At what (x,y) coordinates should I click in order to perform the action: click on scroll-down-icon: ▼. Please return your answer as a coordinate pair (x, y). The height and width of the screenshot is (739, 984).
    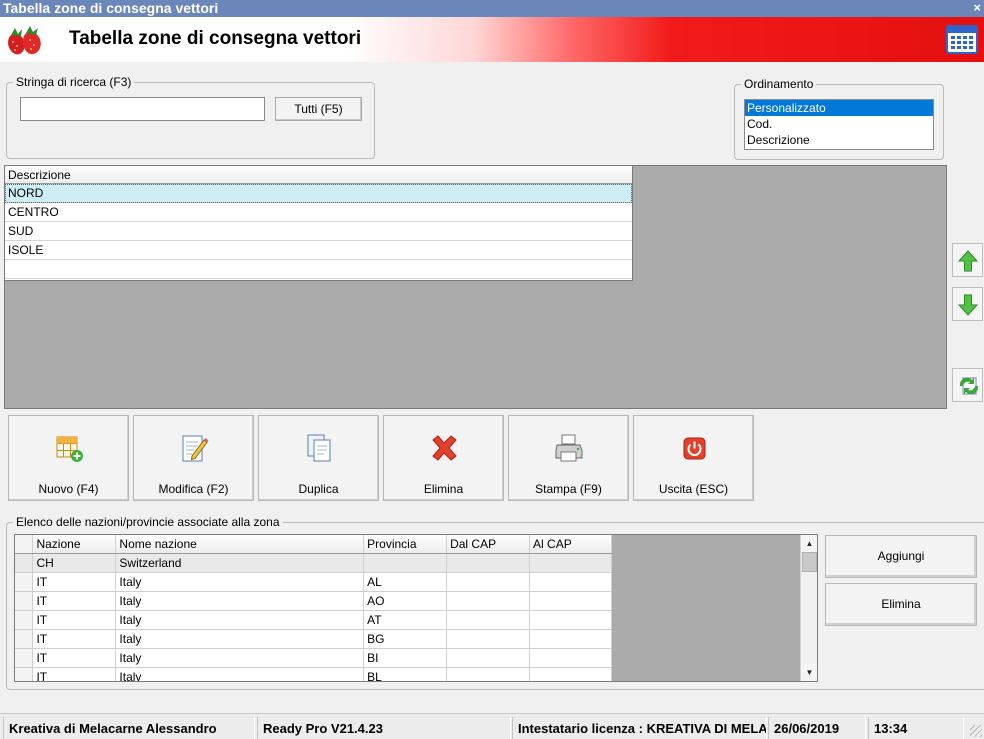
    Looking at the image, I should click on (809, 672).